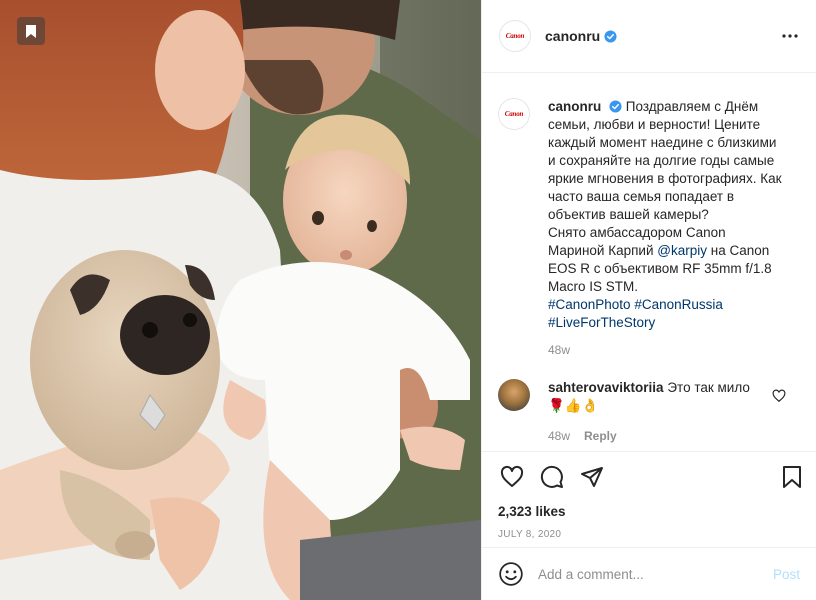  I want to click on comment-username: sahterovaviktoriia, so click(606, 387).